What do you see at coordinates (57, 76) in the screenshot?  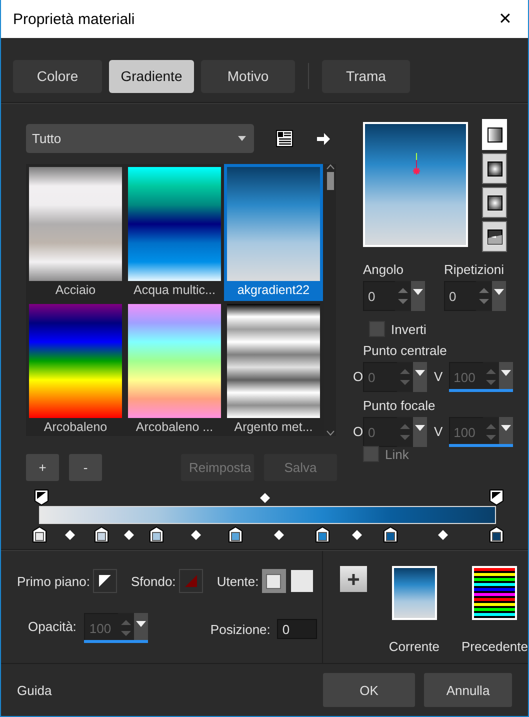 I see `tab: Colore` at bounding box center [57, 76].